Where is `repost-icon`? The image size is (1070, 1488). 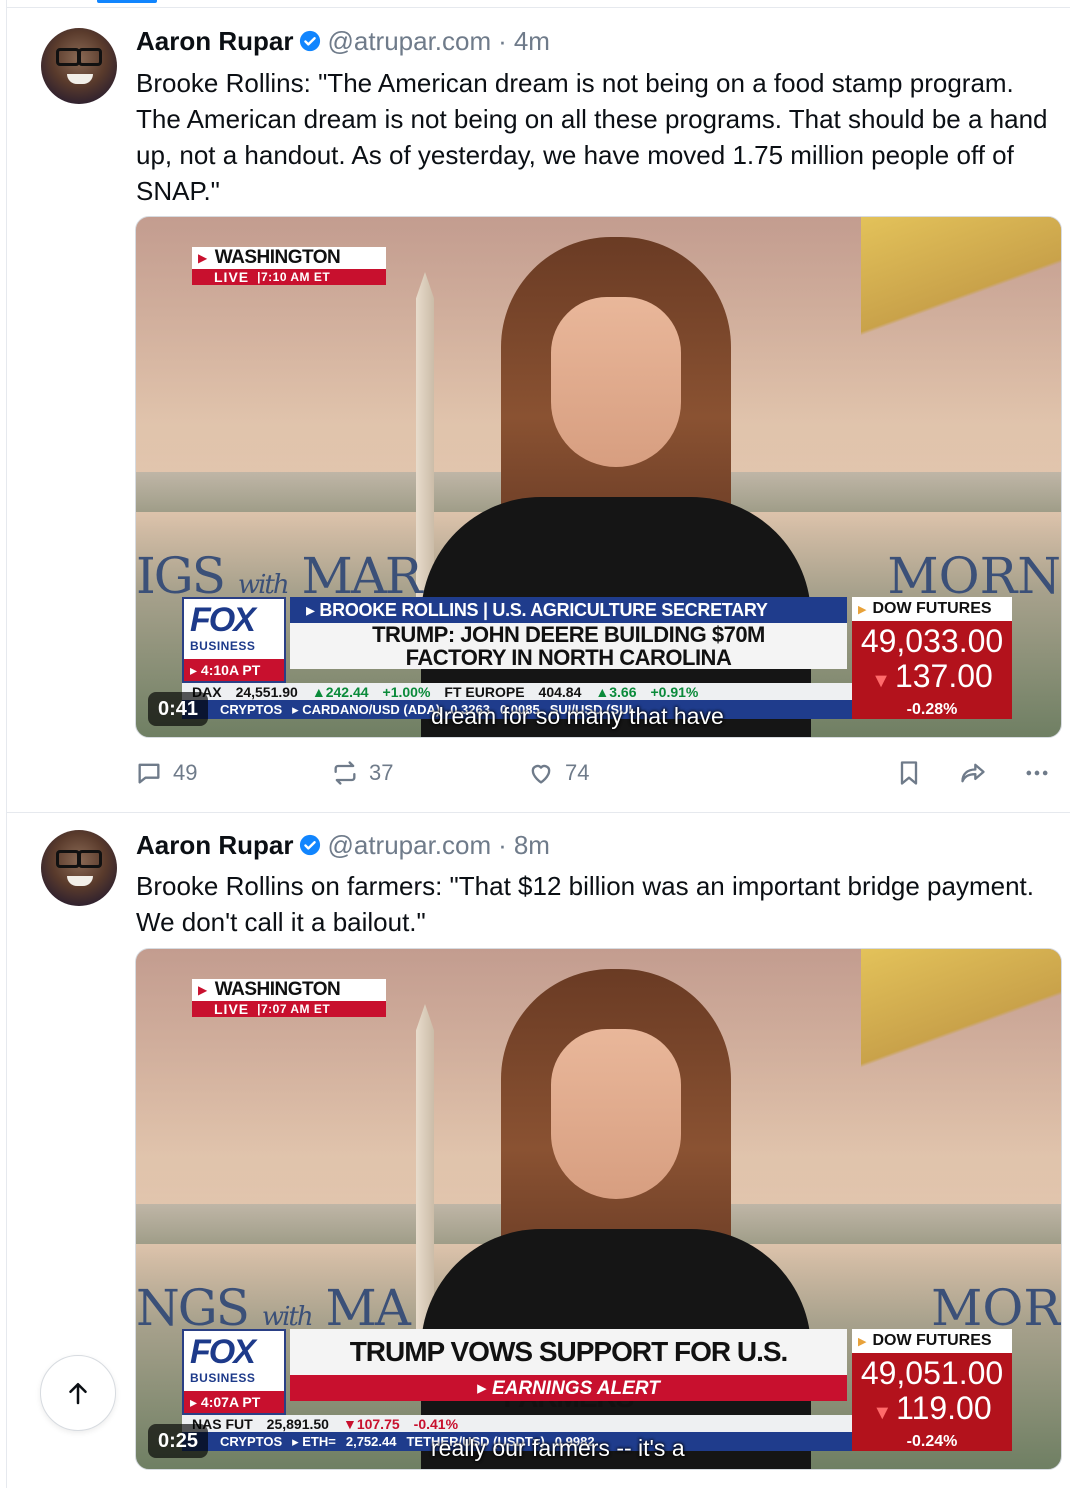 repost-icon is located at coordinates (345, 773).